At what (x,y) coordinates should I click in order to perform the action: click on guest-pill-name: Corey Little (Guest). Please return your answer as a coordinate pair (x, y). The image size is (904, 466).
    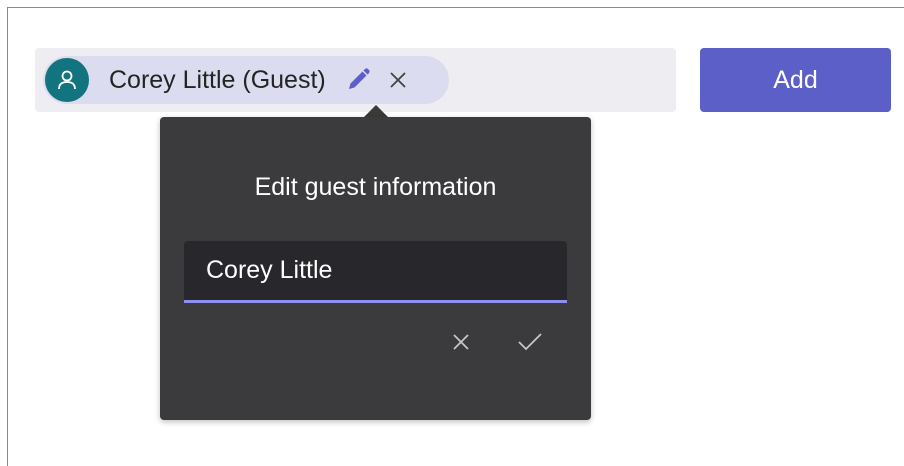
    Looking at the image, I should click on (217, 79).